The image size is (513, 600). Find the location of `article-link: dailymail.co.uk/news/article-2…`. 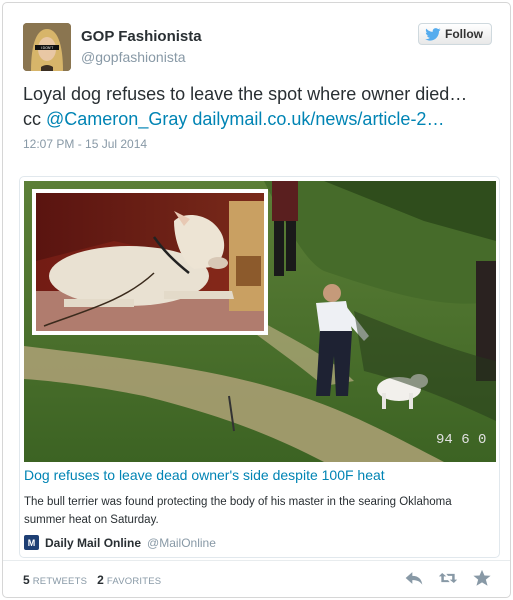

article-link: dailymail.co.uk/news/article-2… is located at coordinates (318, 119).